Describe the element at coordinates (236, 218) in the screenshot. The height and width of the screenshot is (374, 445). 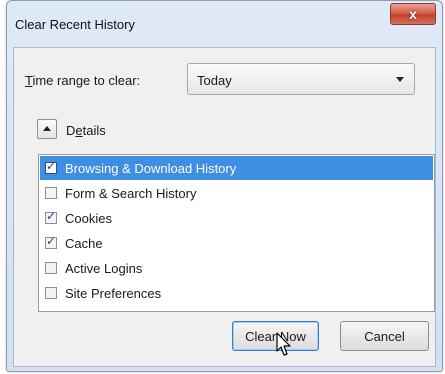
I see `list-item-cookies: Cookies` at that location.